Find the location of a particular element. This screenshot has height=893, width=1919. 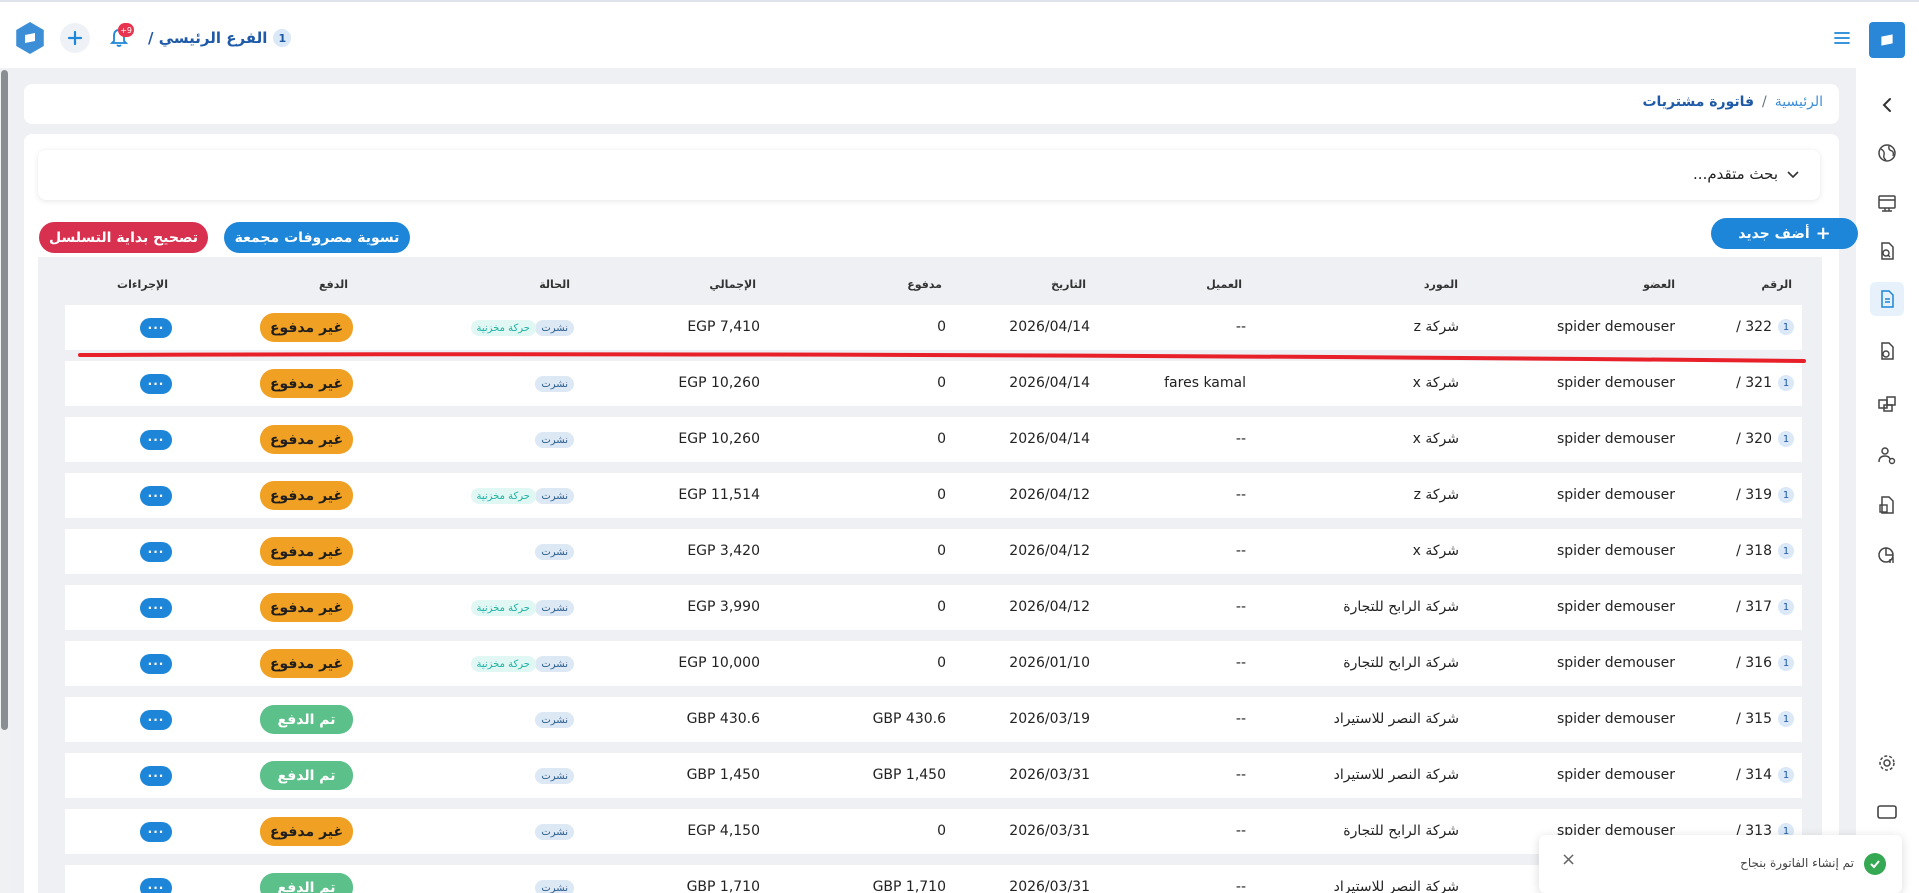

document-search-icon is located at coordinates (1887, 251).